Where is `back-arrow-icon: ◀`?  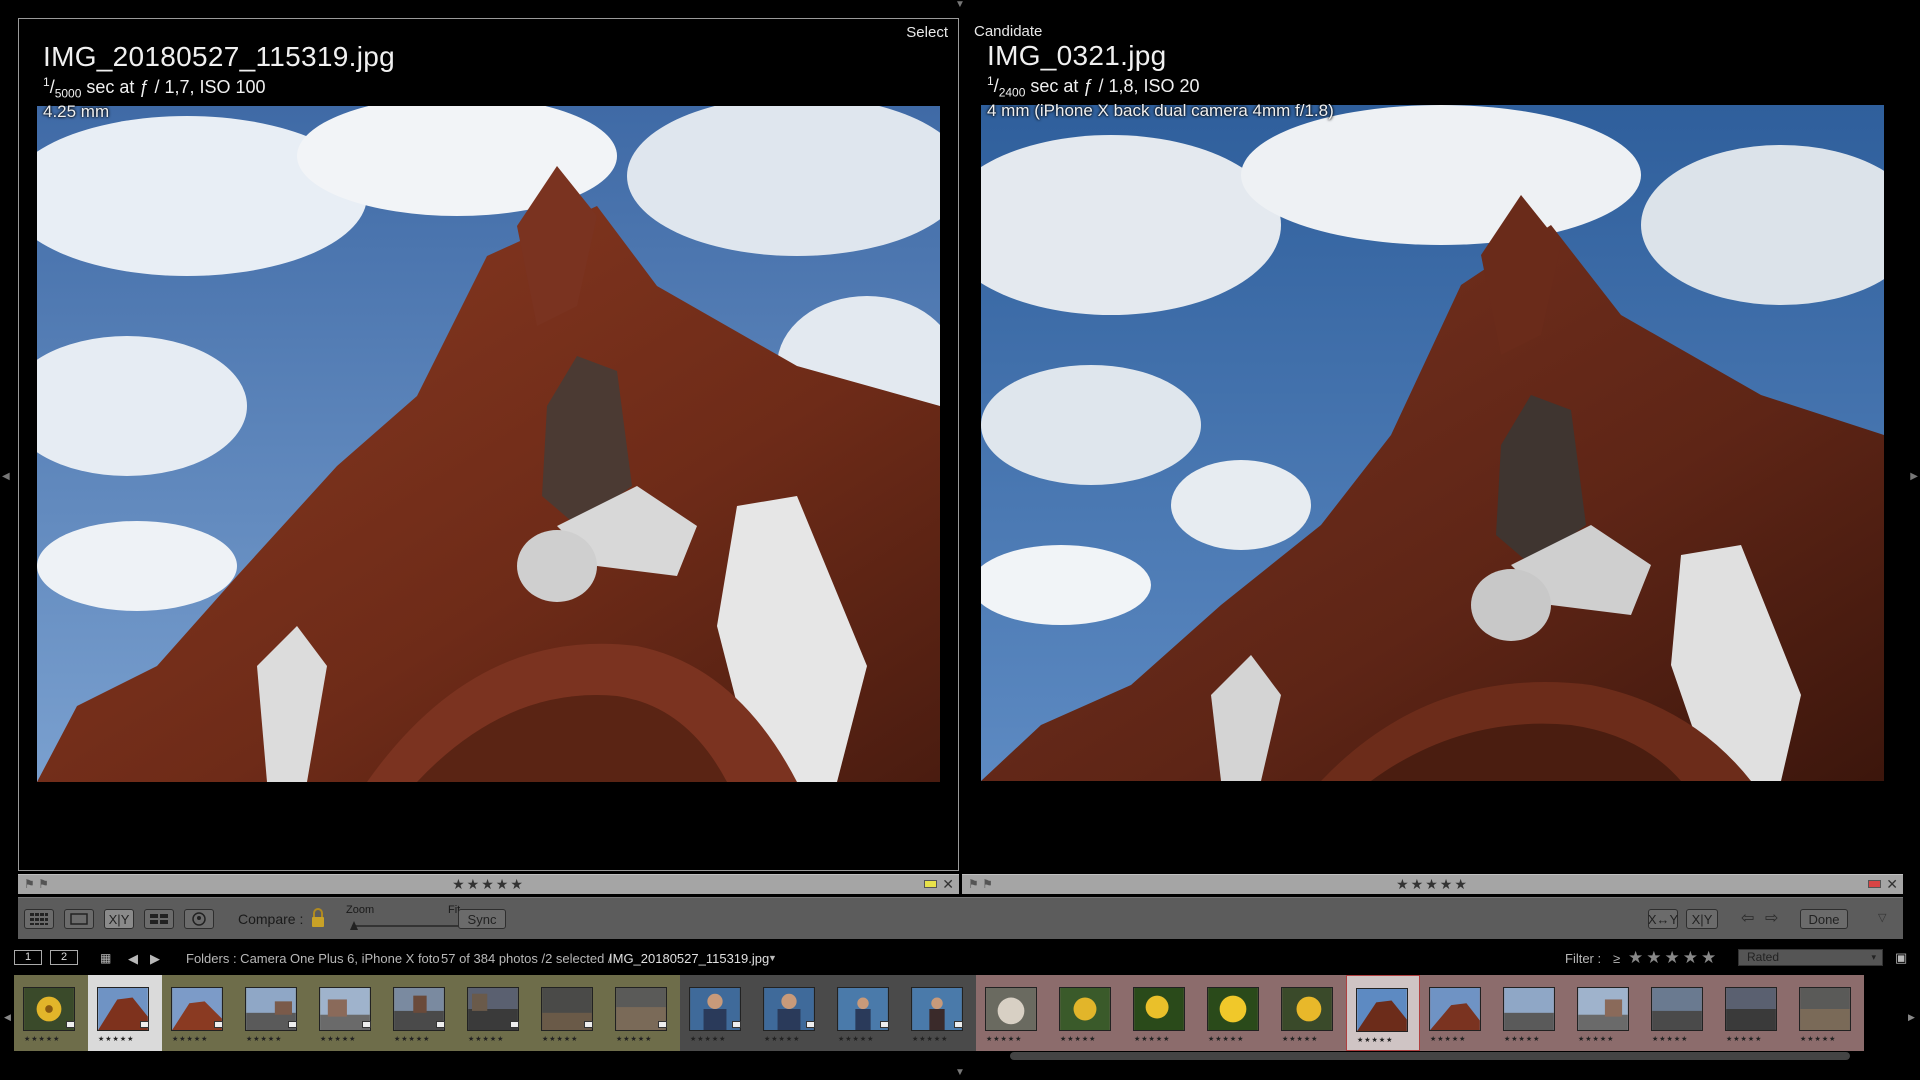 back-arrow-icon: ◀ is located at coordinates (133, 959).